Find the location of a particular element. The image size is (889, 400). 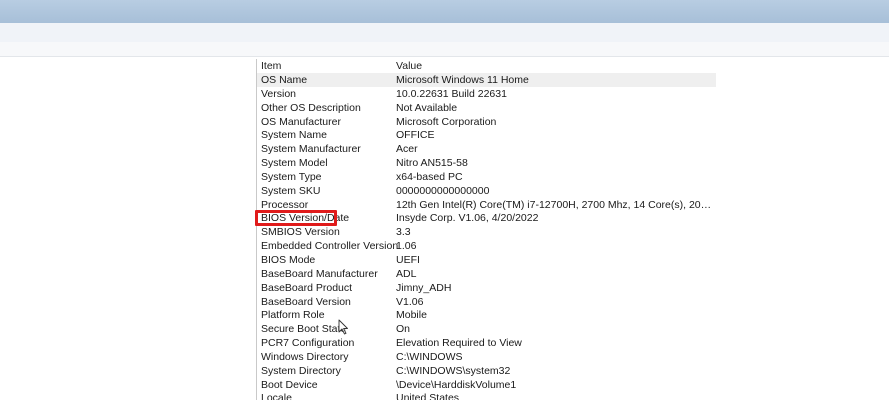

row-value: 1.06 is located at coordinates (406, 246).